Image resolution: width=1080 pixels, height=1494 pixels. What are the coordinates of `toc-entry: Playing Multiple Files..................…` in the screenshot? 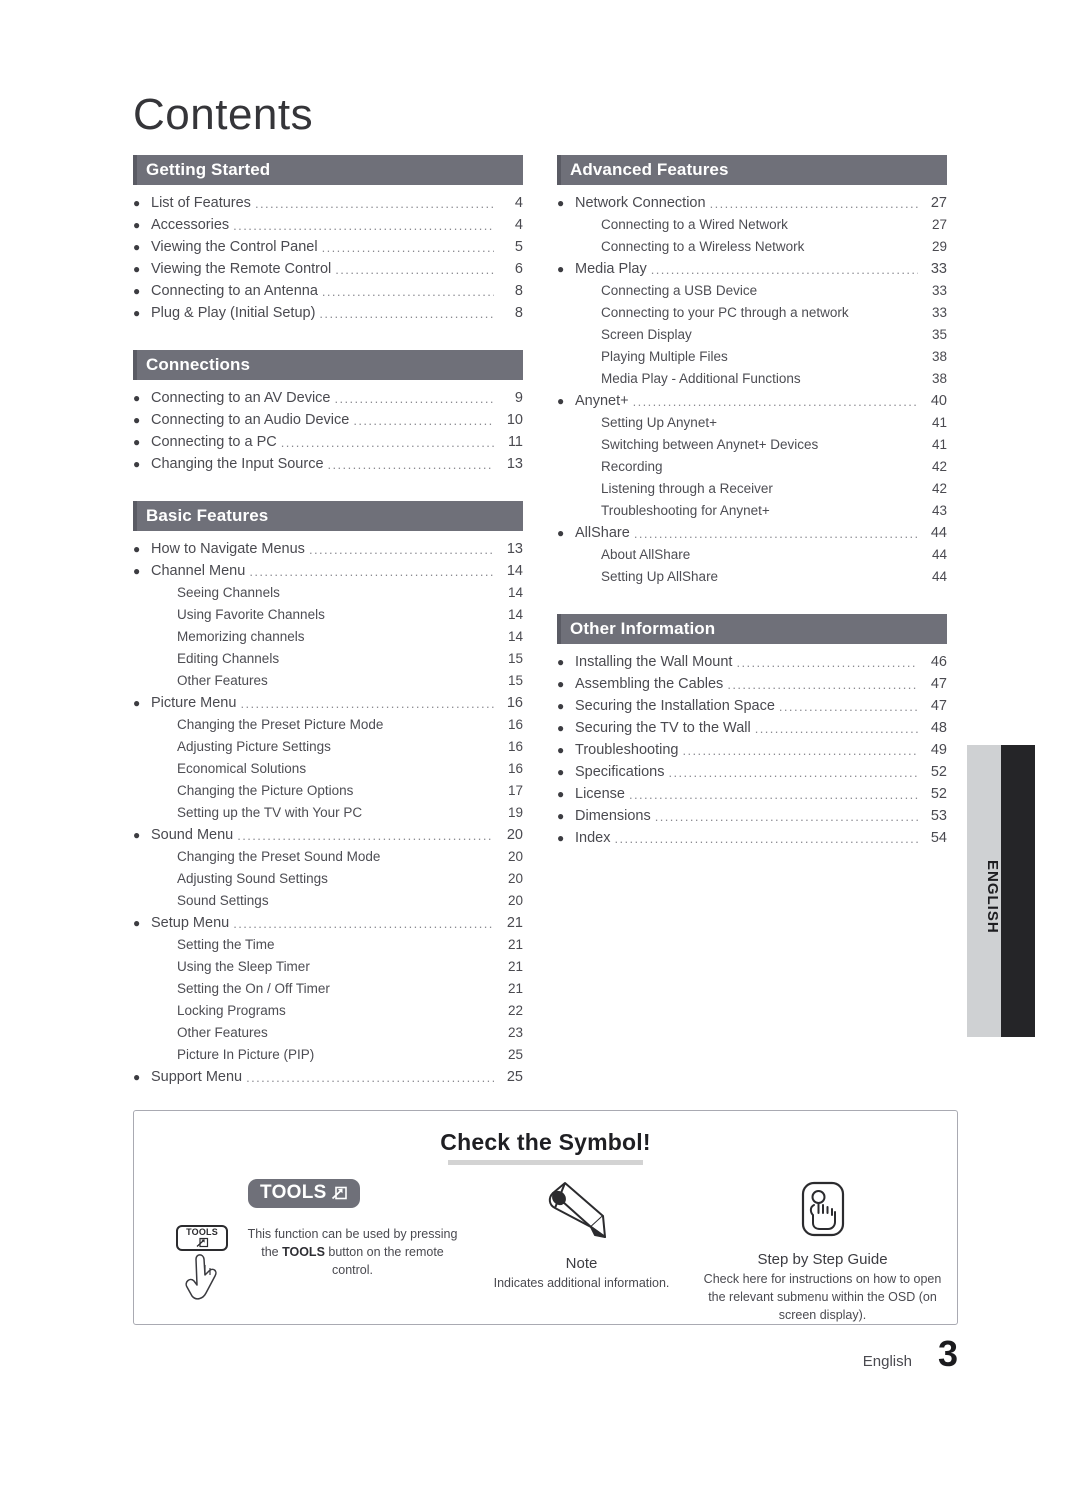 It's located at (752, 357).